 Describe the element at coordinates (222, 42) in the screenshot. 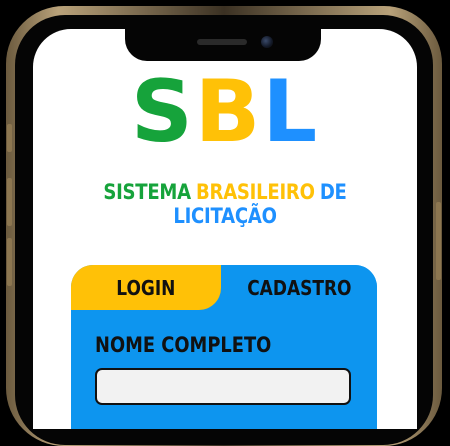

I see `speaker-icon` at that location.